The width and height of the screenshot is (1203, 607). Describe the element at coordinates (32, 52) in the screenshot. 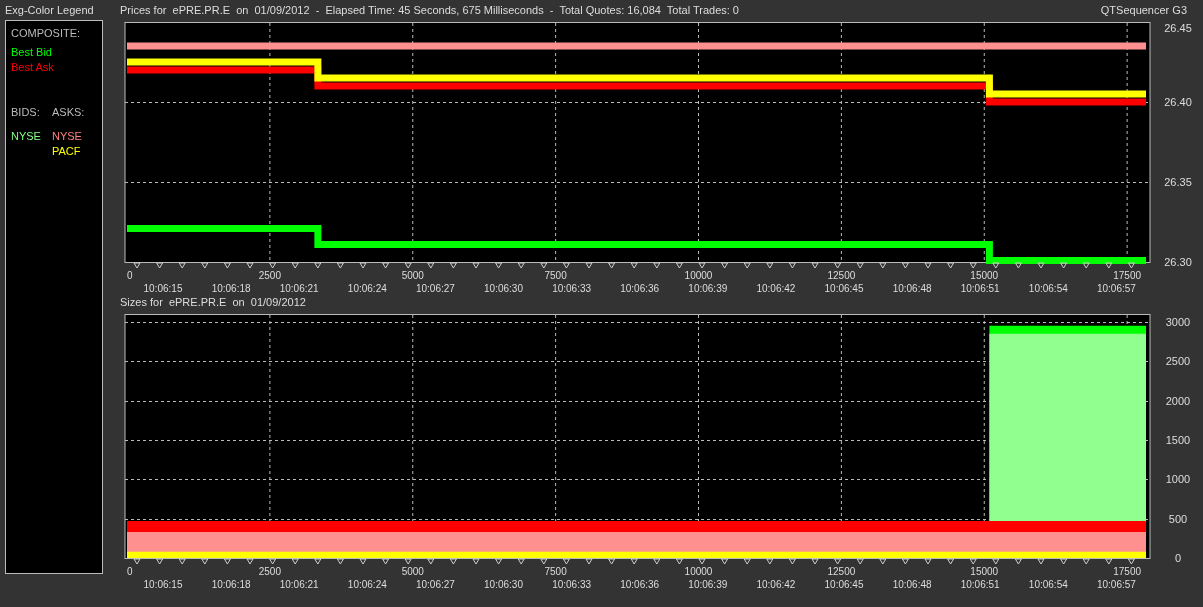

I see `legend-item: Best Bid` at that location.